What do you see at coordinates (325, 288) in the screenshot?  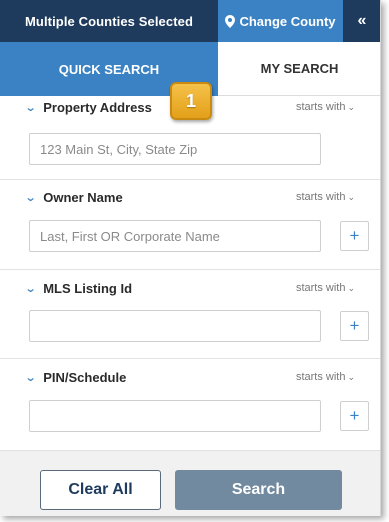 I see `mls-listing-id-match-select: starts with ⌄` at bounding box center [325, 288].